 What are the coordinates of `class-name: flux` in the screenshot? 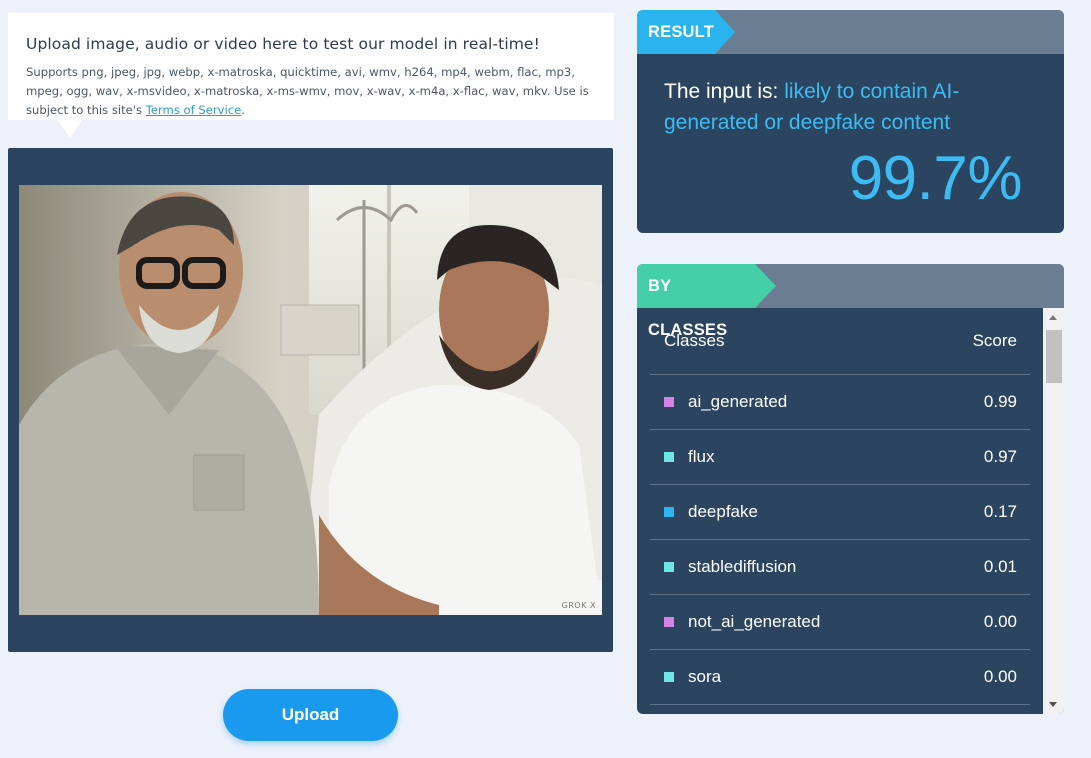 It's located at (701, 456).